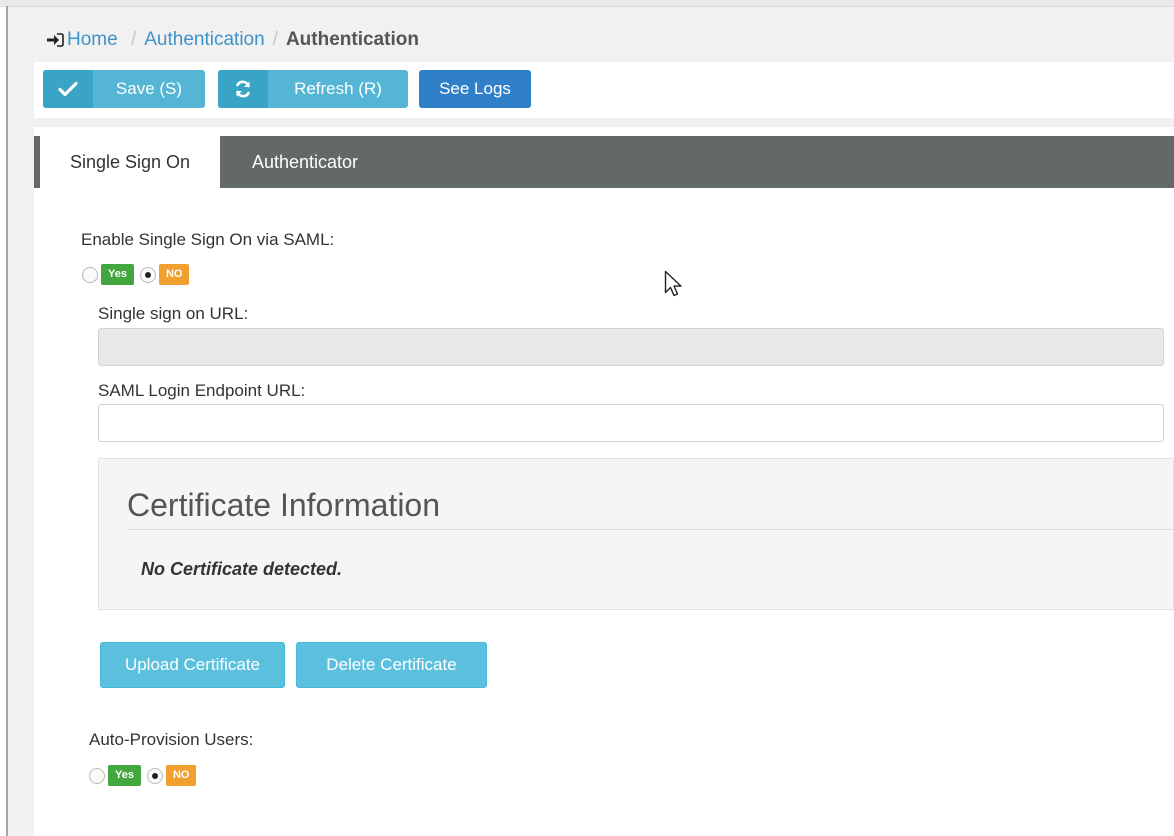  What do you see at coordinates (631, 423) in the screenshot?
I see `saml-endpoint-input` at bounding box center [631, 423].